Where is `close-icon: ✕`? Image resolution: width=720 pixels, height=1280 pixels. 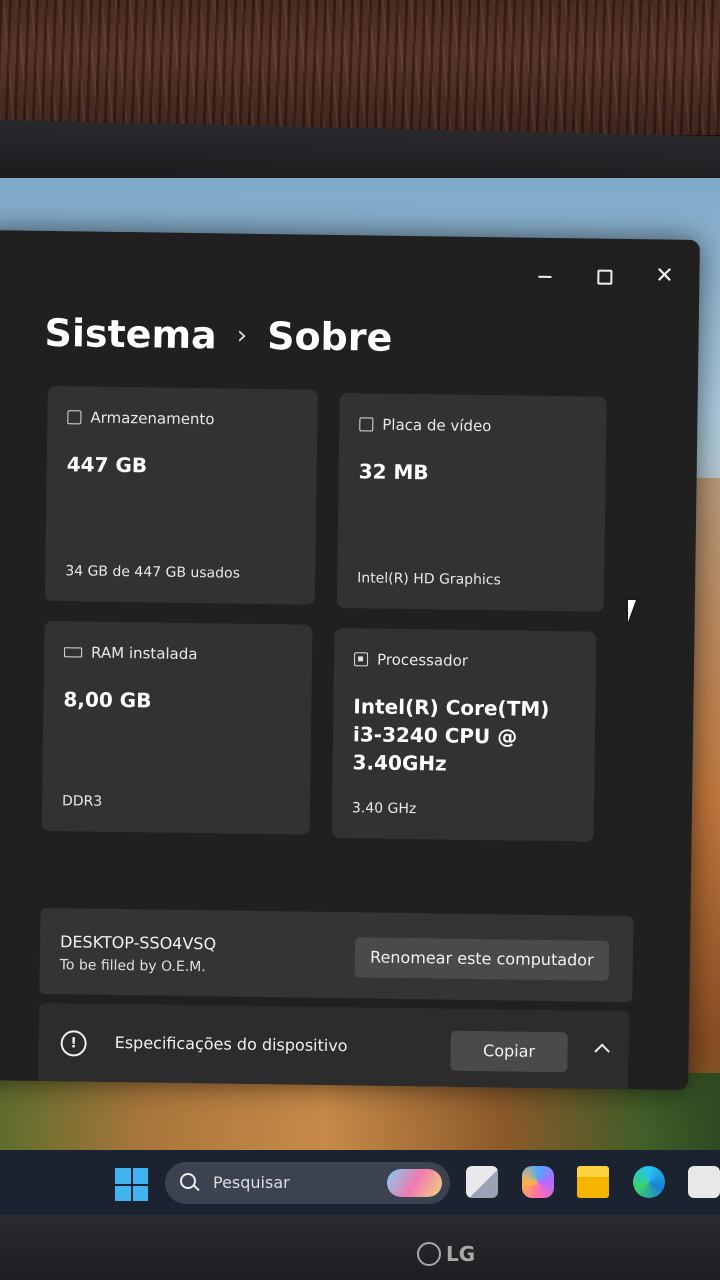
close-icon: ✕ is located at coordinates (664, 276).